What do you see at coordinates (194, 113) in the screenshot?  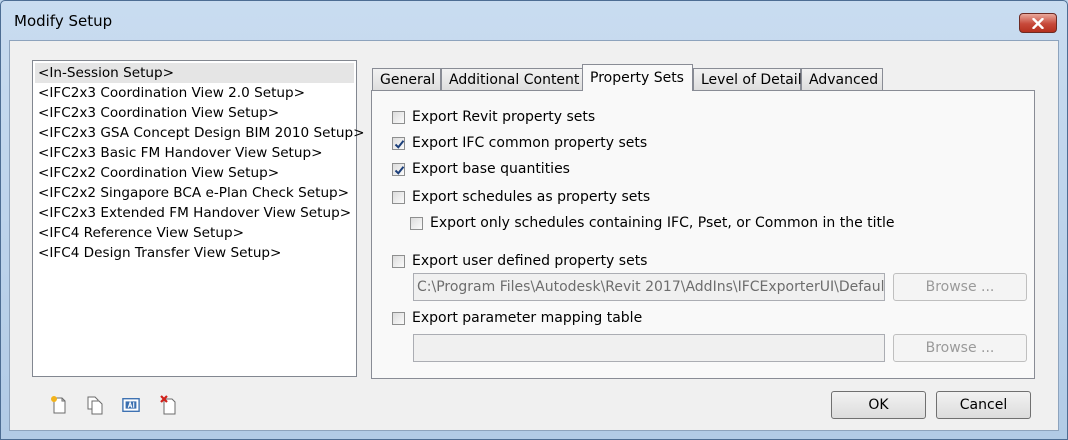 I see `setup-list-item: <IFC2x3 Coordination View Setup>` at bounding box center [194, 113].